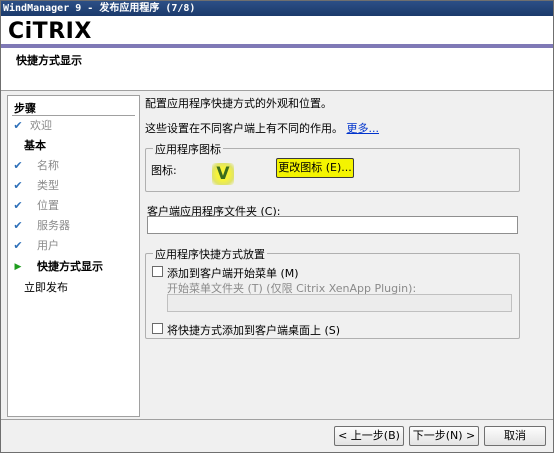 The image size is (554, 453). What do you see at coordinates (339, 303) in the screenshot?
I see `start-folder-input` at bounding box center [339, 303].